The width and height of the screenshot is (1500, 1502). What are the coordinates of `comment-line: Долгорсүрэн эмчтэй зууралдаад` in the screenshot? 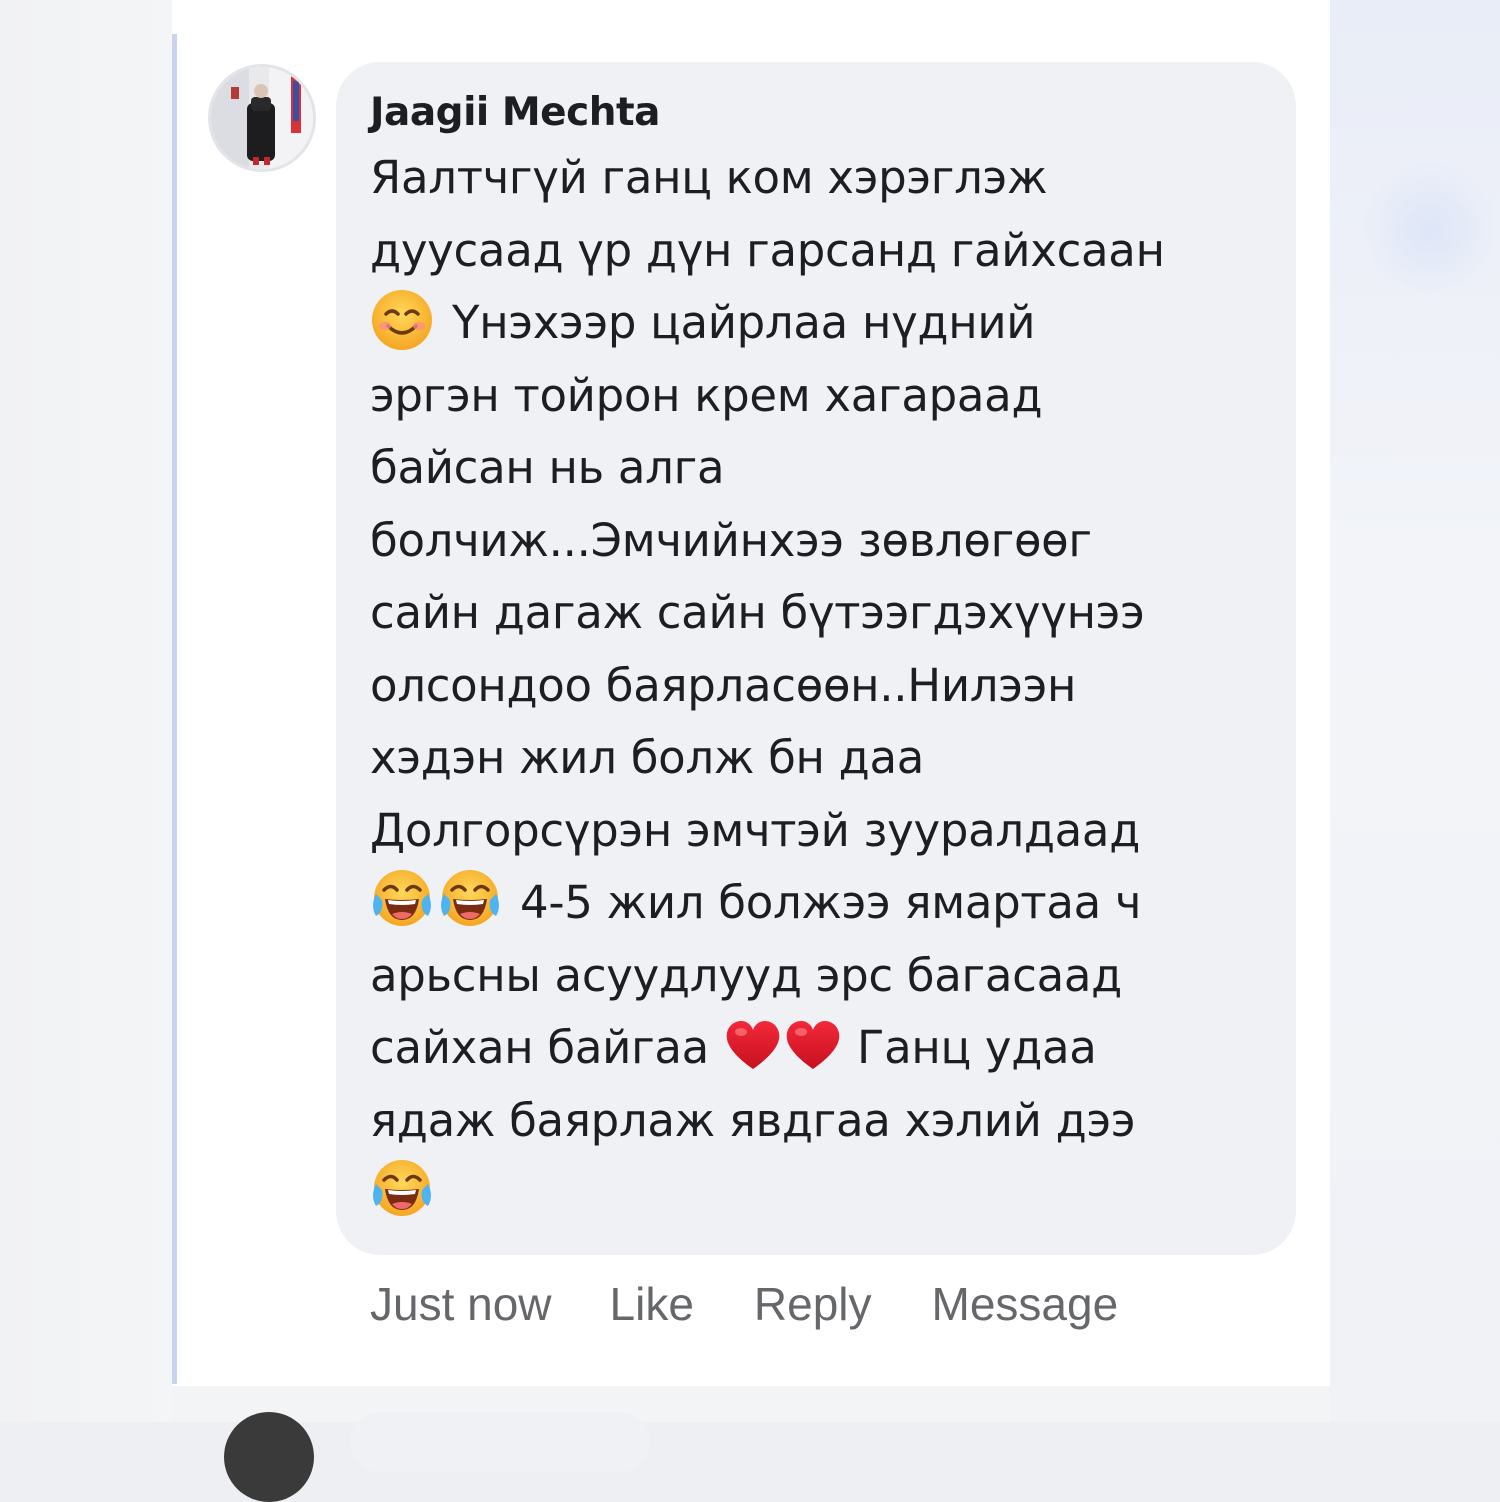 It's located at (755, 830).